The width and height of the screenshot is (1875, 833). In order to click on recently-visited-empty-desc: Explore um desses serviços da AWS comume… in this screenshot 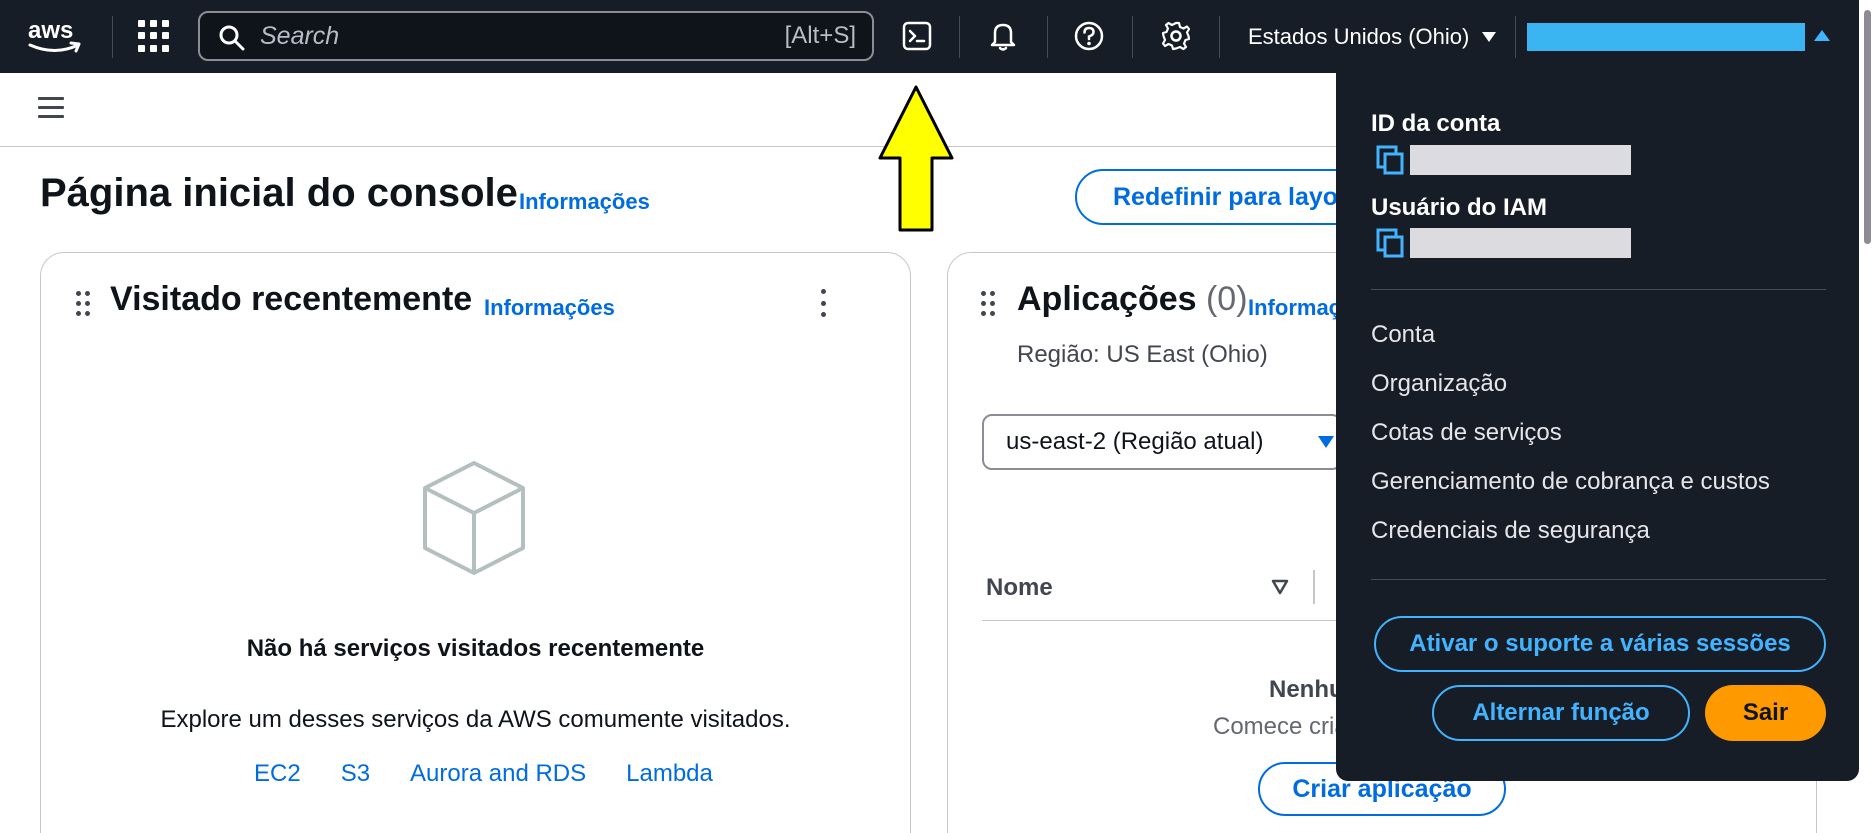, I will do `click(475, 719)`.